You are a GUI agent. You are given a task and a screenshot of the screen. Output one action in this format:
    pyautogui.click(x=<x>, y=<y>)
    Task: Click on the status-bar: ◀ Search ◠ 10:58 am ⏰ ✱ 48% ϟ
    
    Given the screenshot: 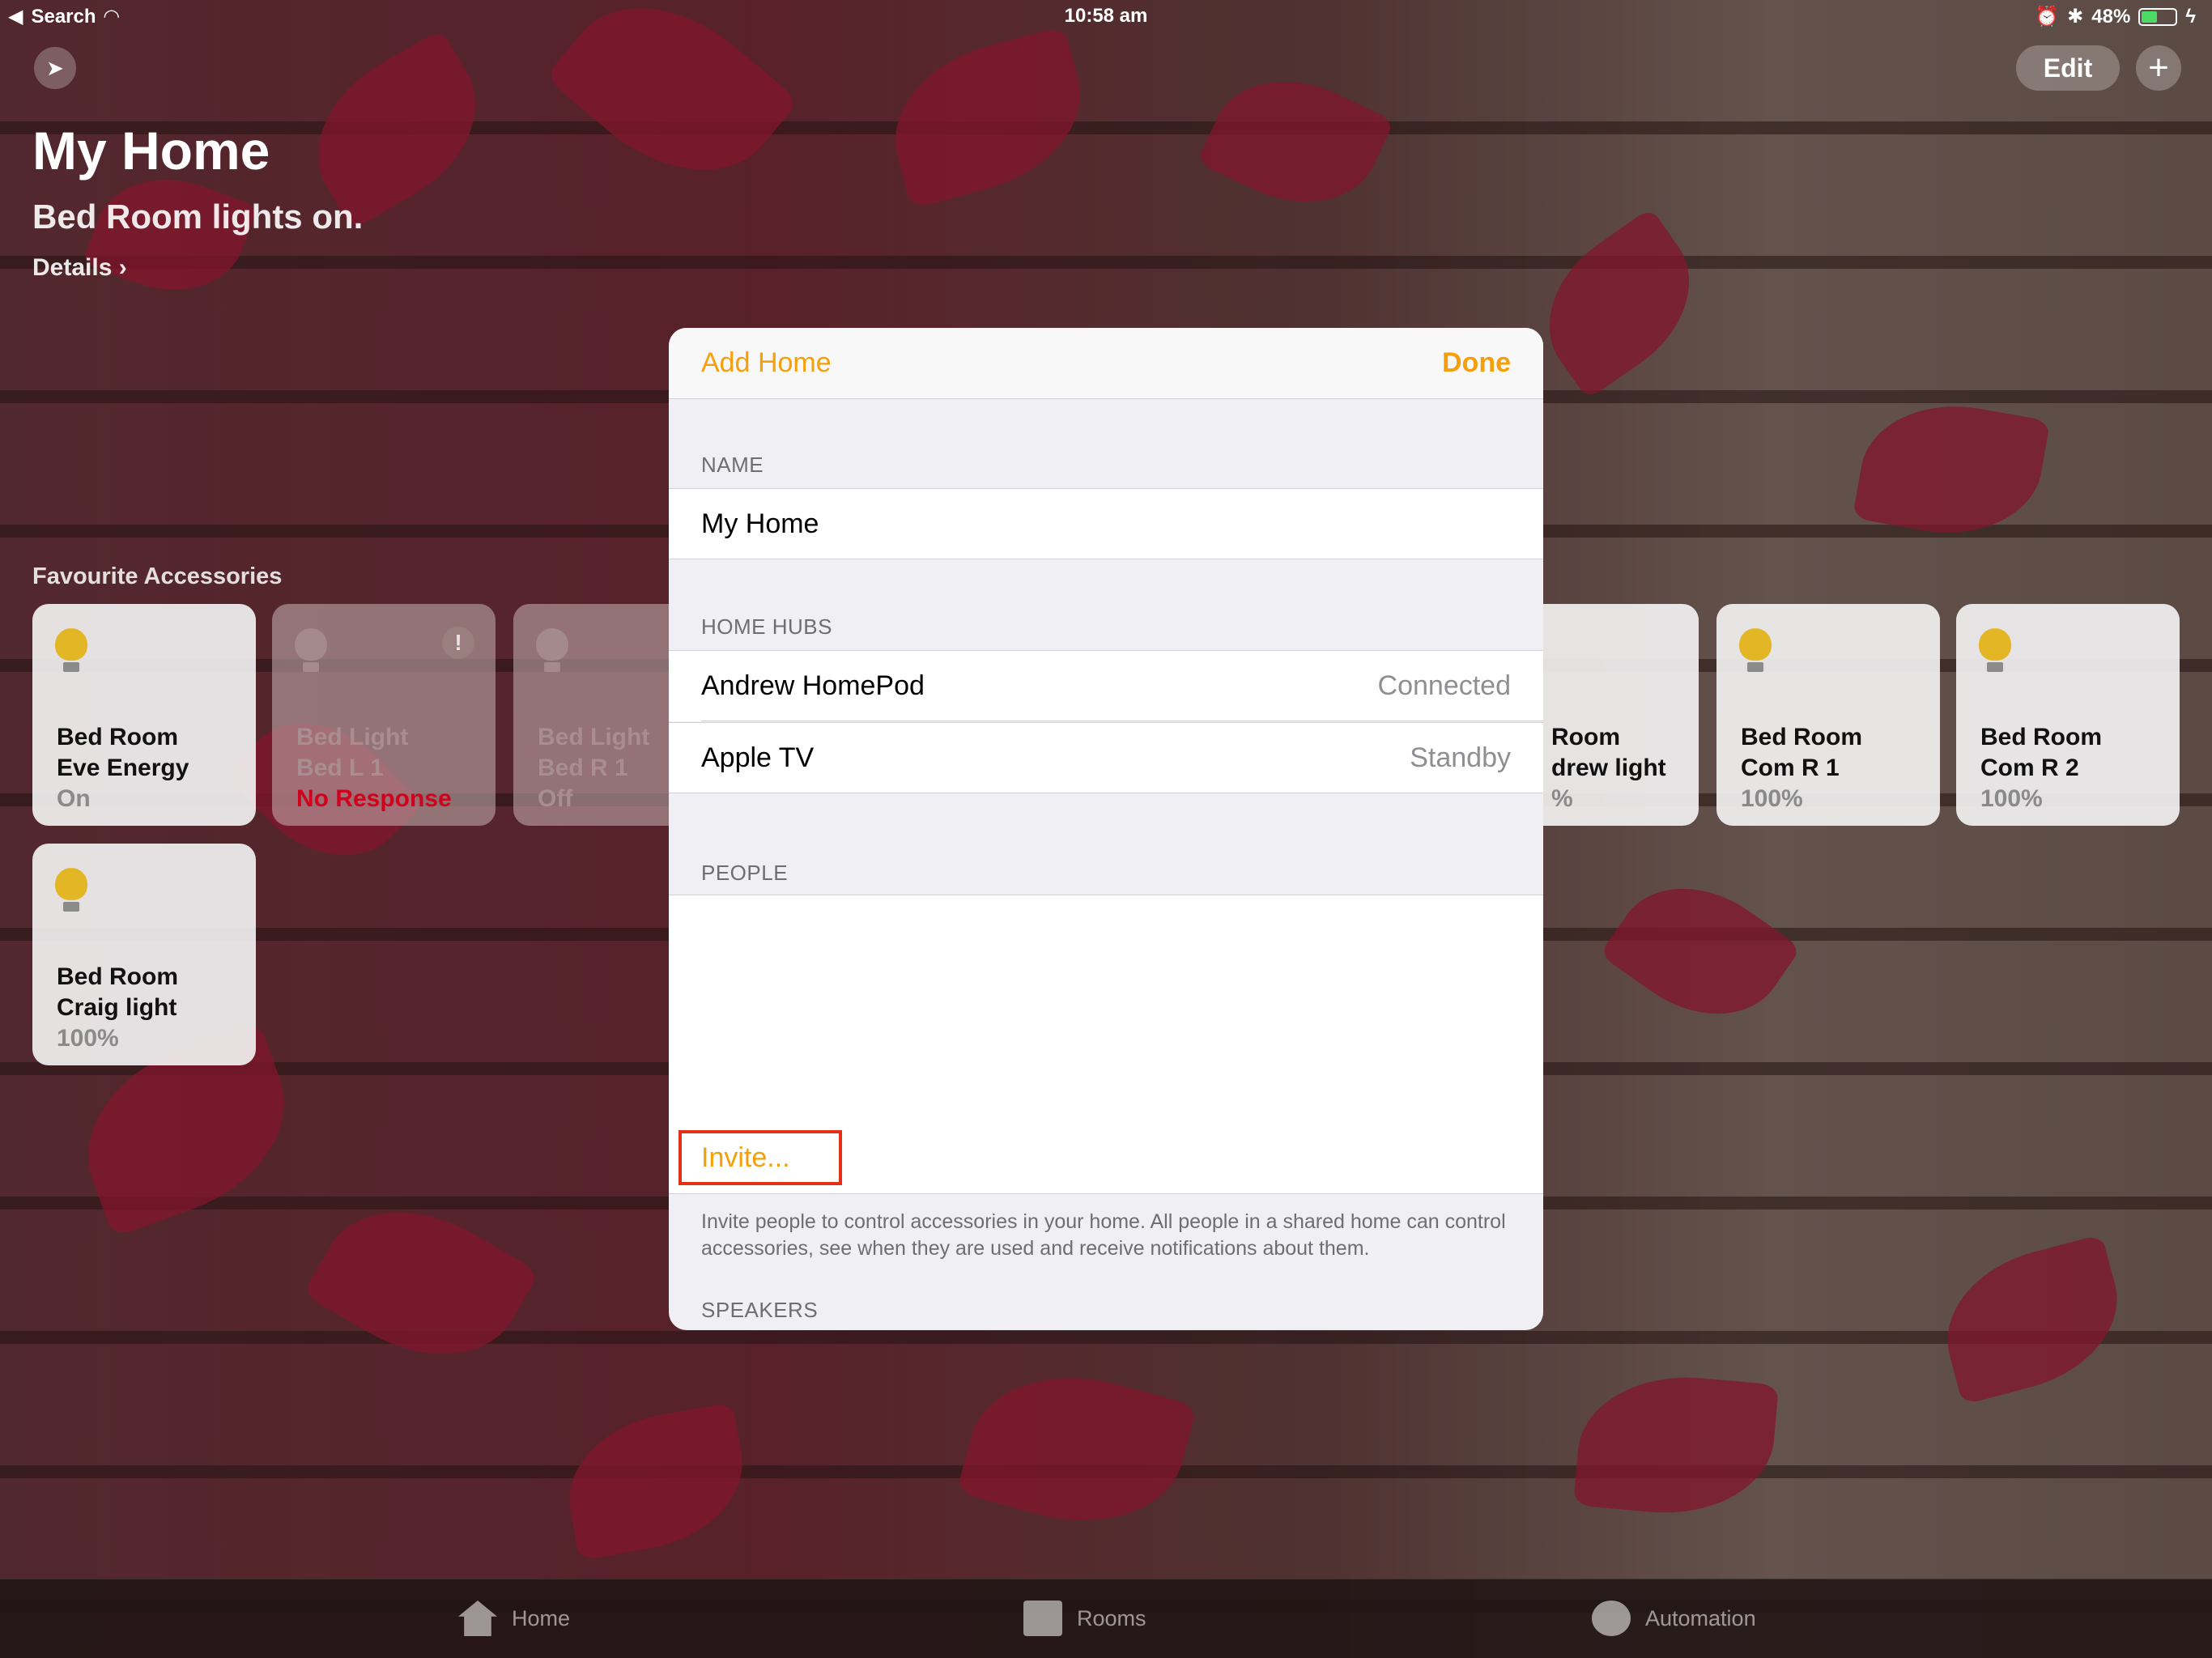 What is the action you would take?
    pyautogui.click(x=1106, y=16)
    